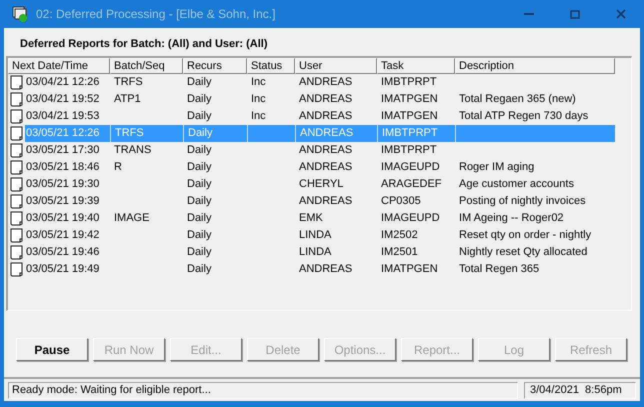 Image resolution: width=644 pixels, height=407 pixels. I want to click on column-header: User, so click(336, 66).